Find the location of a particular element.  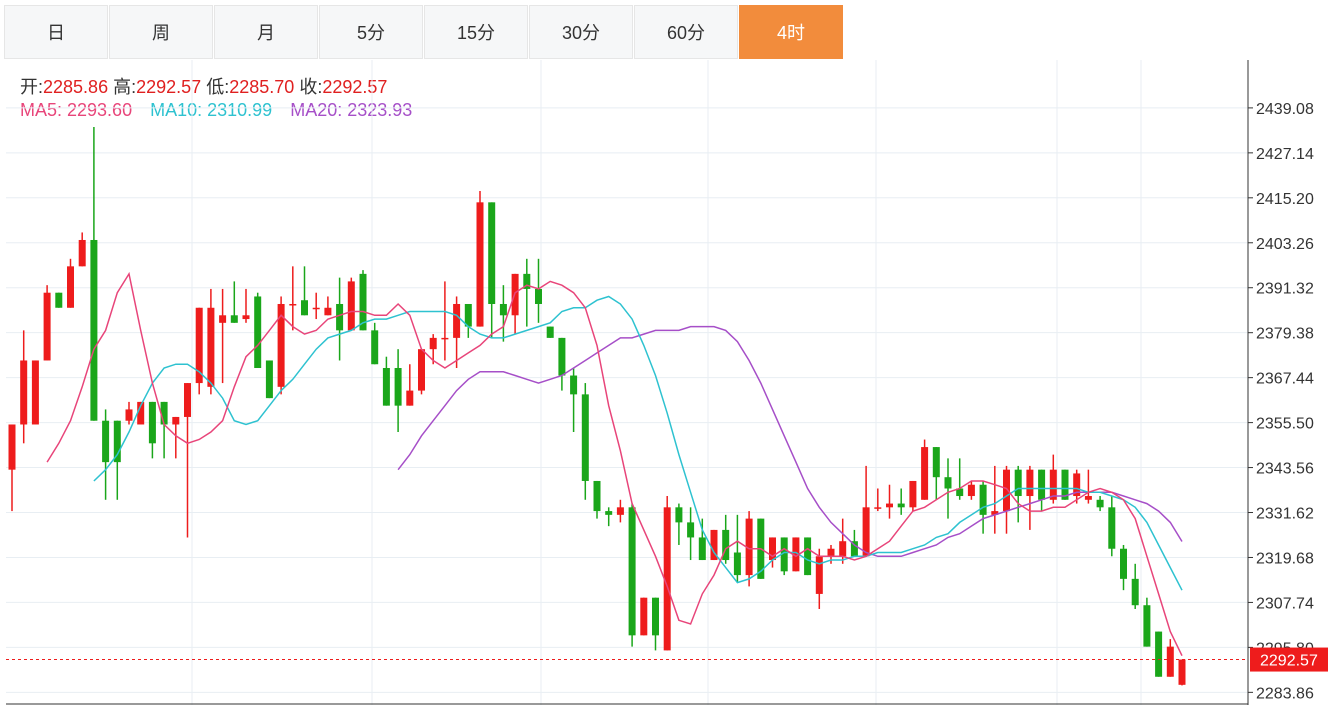

y-tick-label-2: 2307.74 is located at coordinates (1285, 603).